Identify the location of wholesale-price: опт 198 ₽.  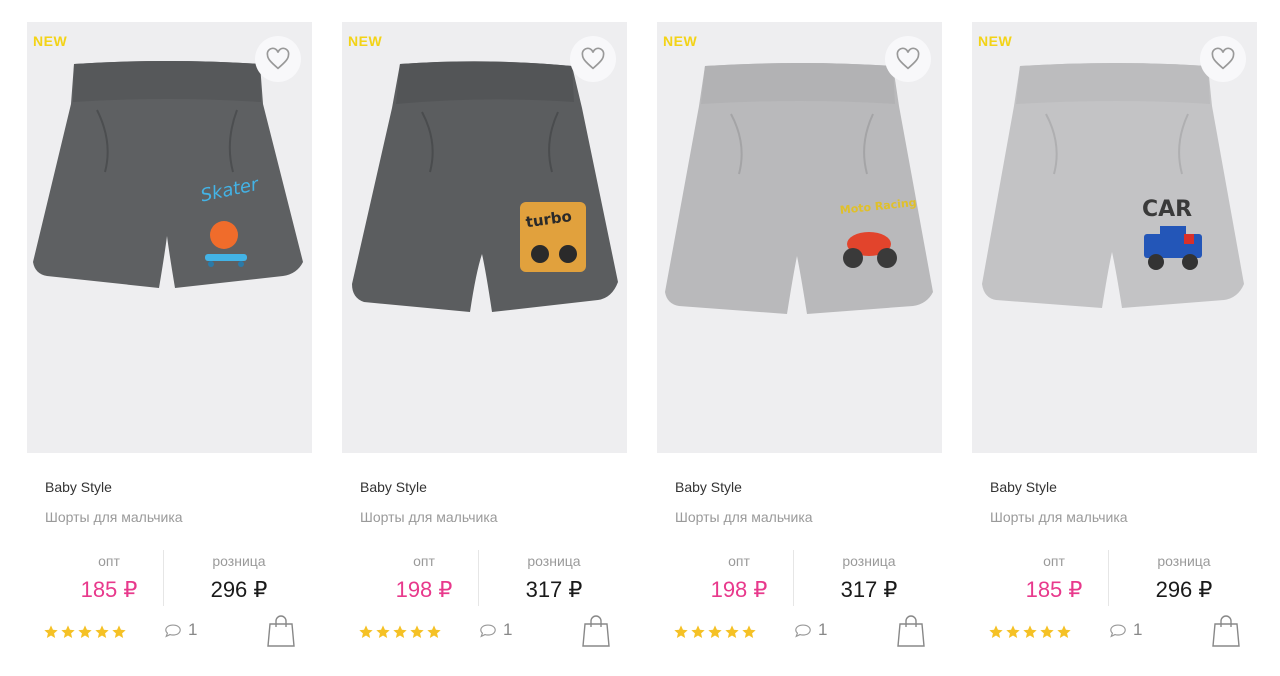
(424, 576).